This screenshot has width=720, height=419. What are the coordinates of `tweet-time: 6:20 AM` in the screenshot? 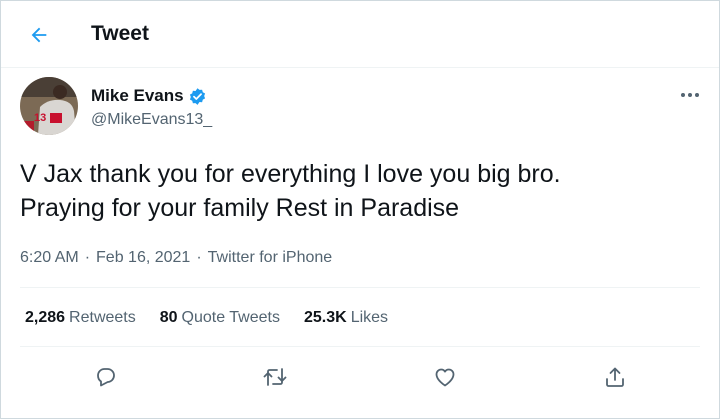 It's located at (49, 258).